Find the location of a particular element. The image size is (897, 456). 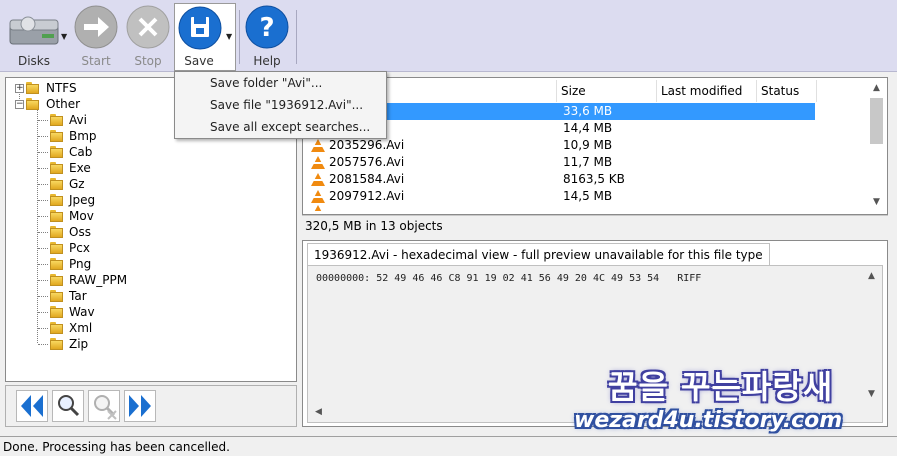

help-button: ? Help is located at coordinates (267, 37).